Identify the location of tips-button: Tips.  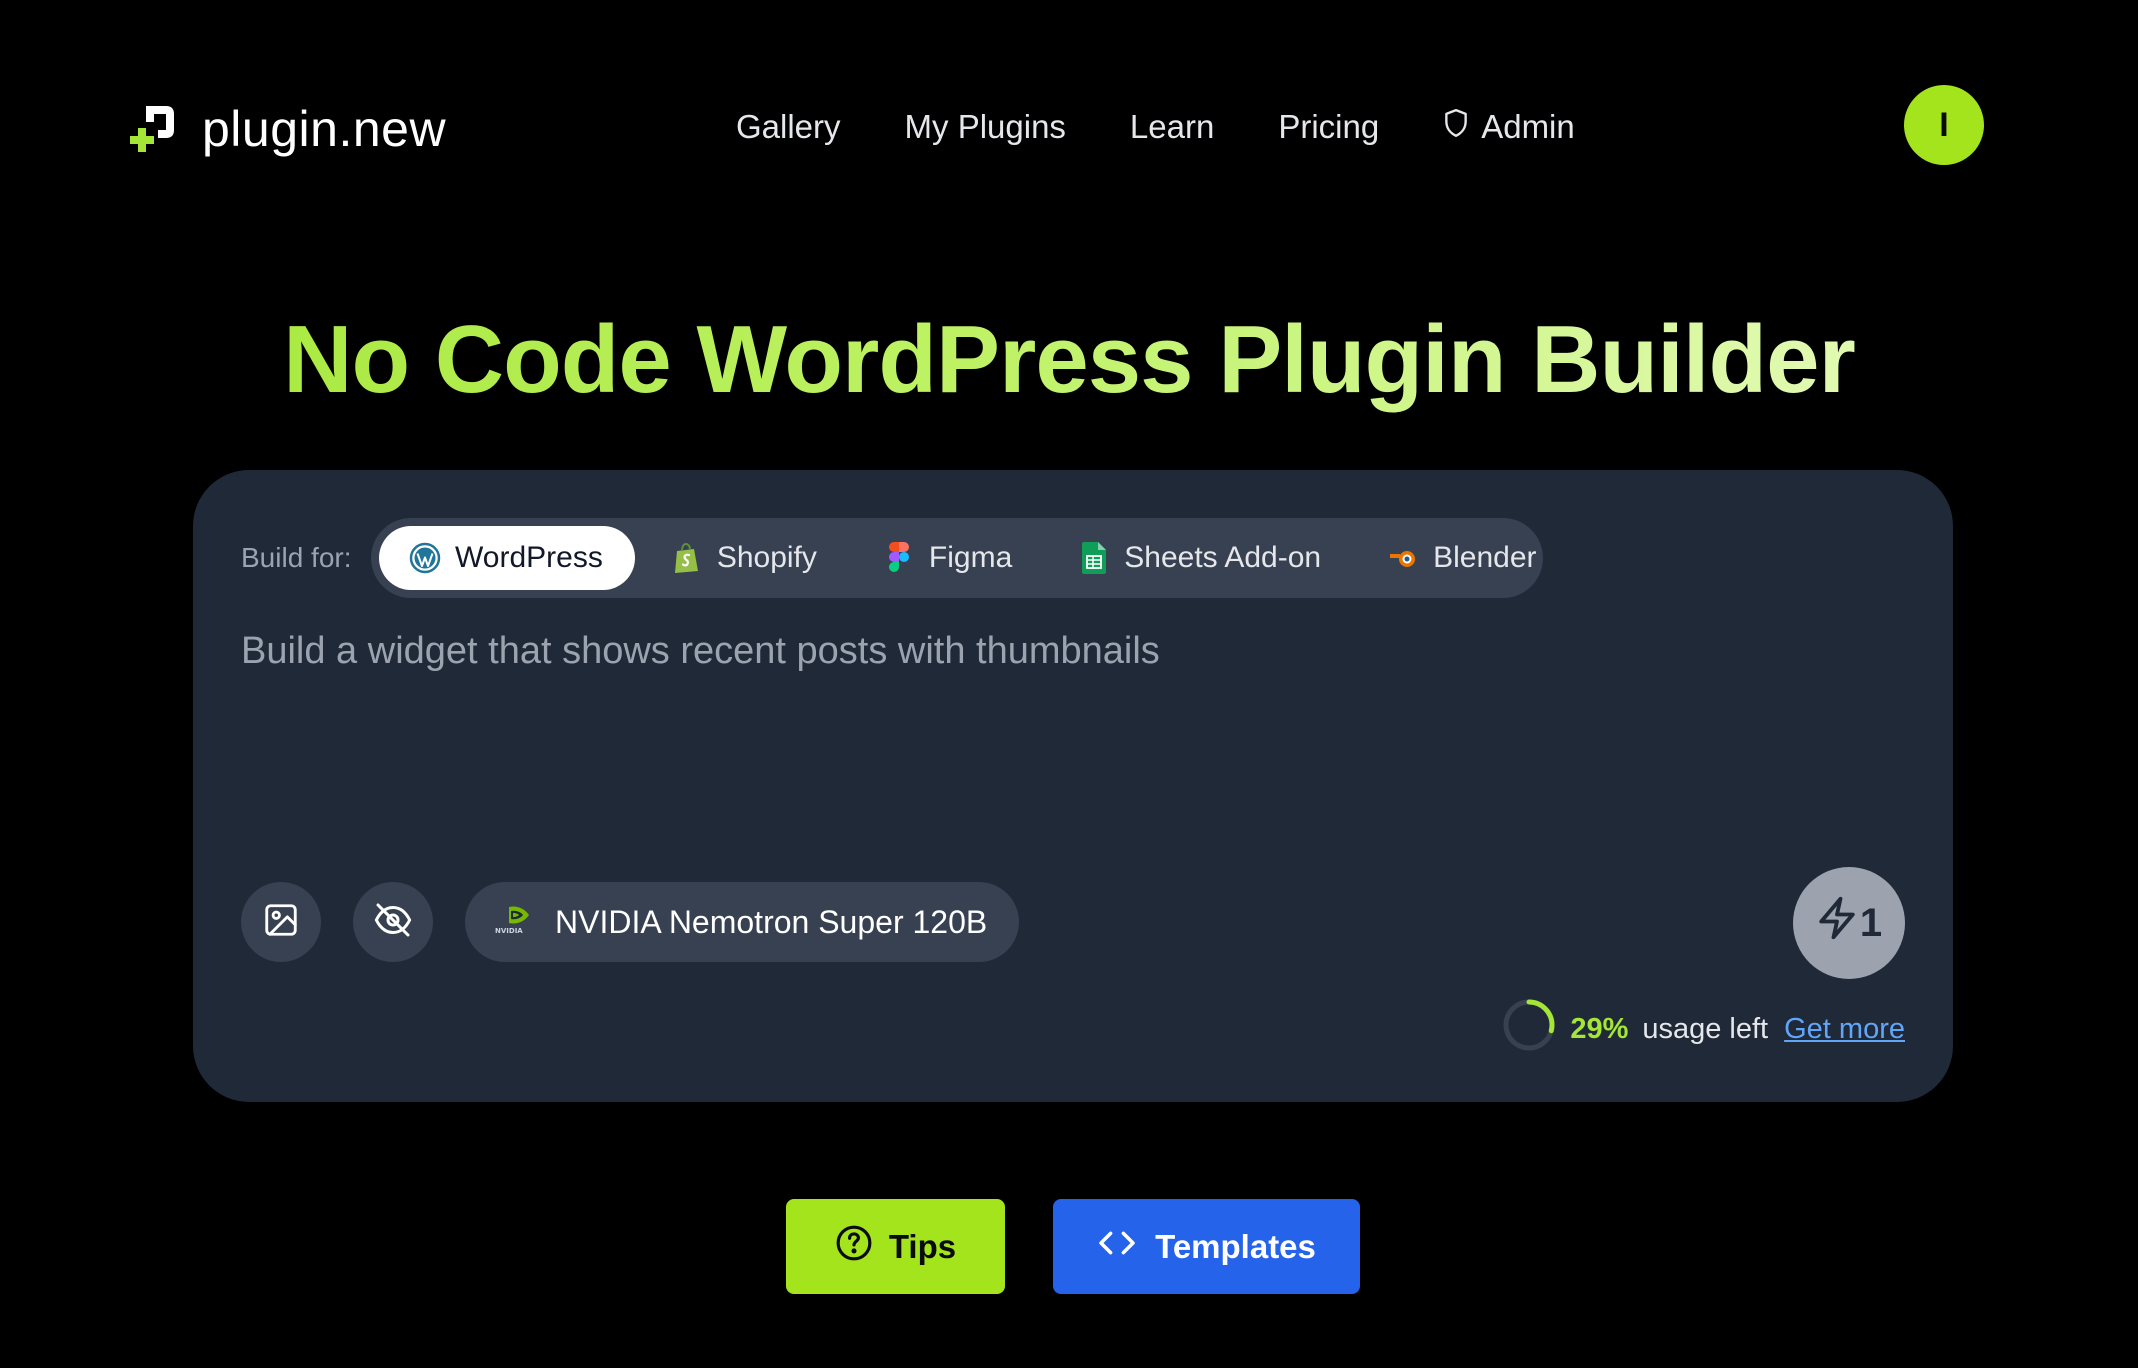
(895, 1246).